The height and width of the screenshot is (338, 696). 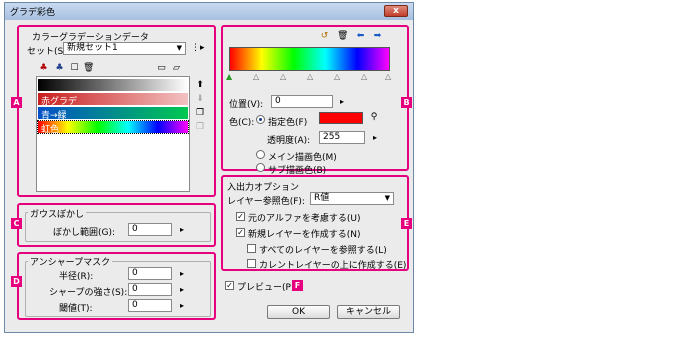 What do you see at coordinates (150, 273) in the screenshot?
I see `radius-input: 0` at bounding box center [150, 273].